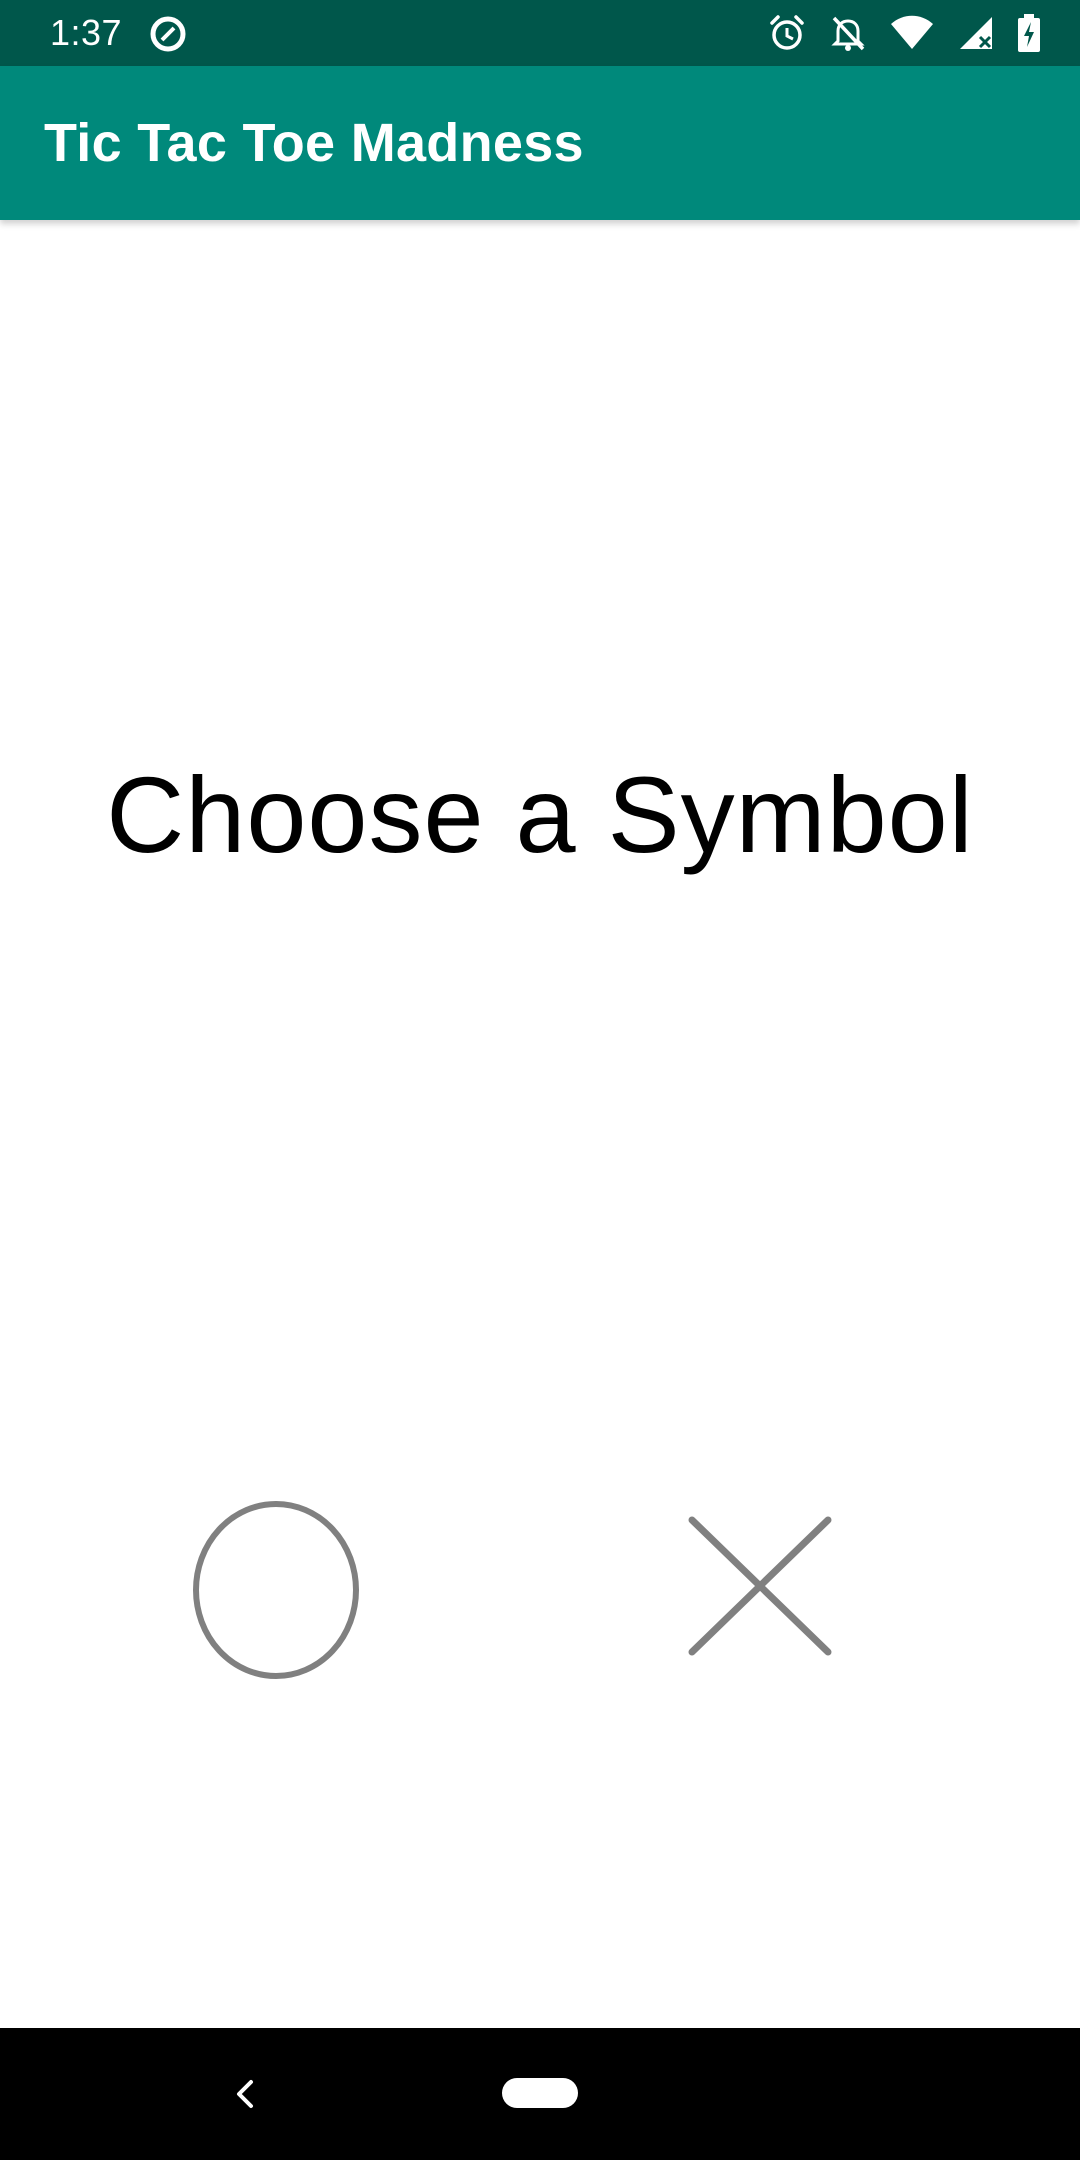  I want to click on circle-o-icon, so click(276, 1590).